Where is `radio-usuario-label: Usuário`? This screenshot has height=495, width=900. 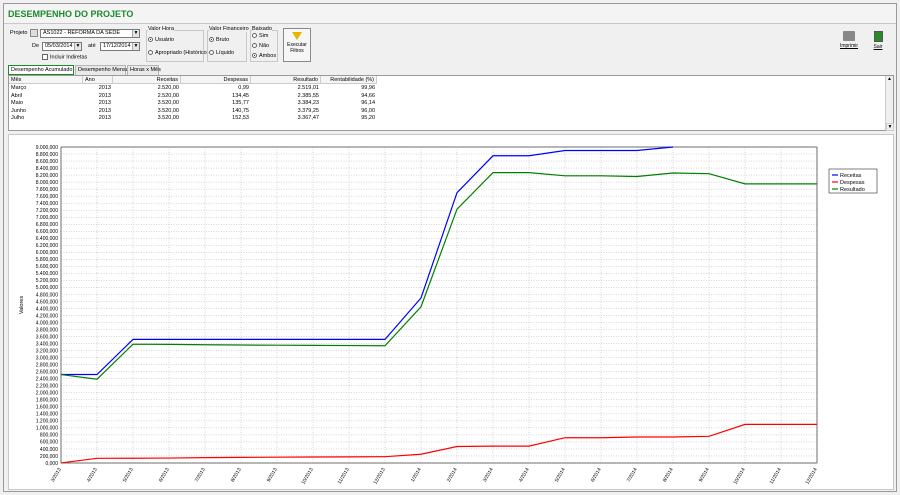 radio-usuario-label: Usuário is located at coordinates (164, 40).